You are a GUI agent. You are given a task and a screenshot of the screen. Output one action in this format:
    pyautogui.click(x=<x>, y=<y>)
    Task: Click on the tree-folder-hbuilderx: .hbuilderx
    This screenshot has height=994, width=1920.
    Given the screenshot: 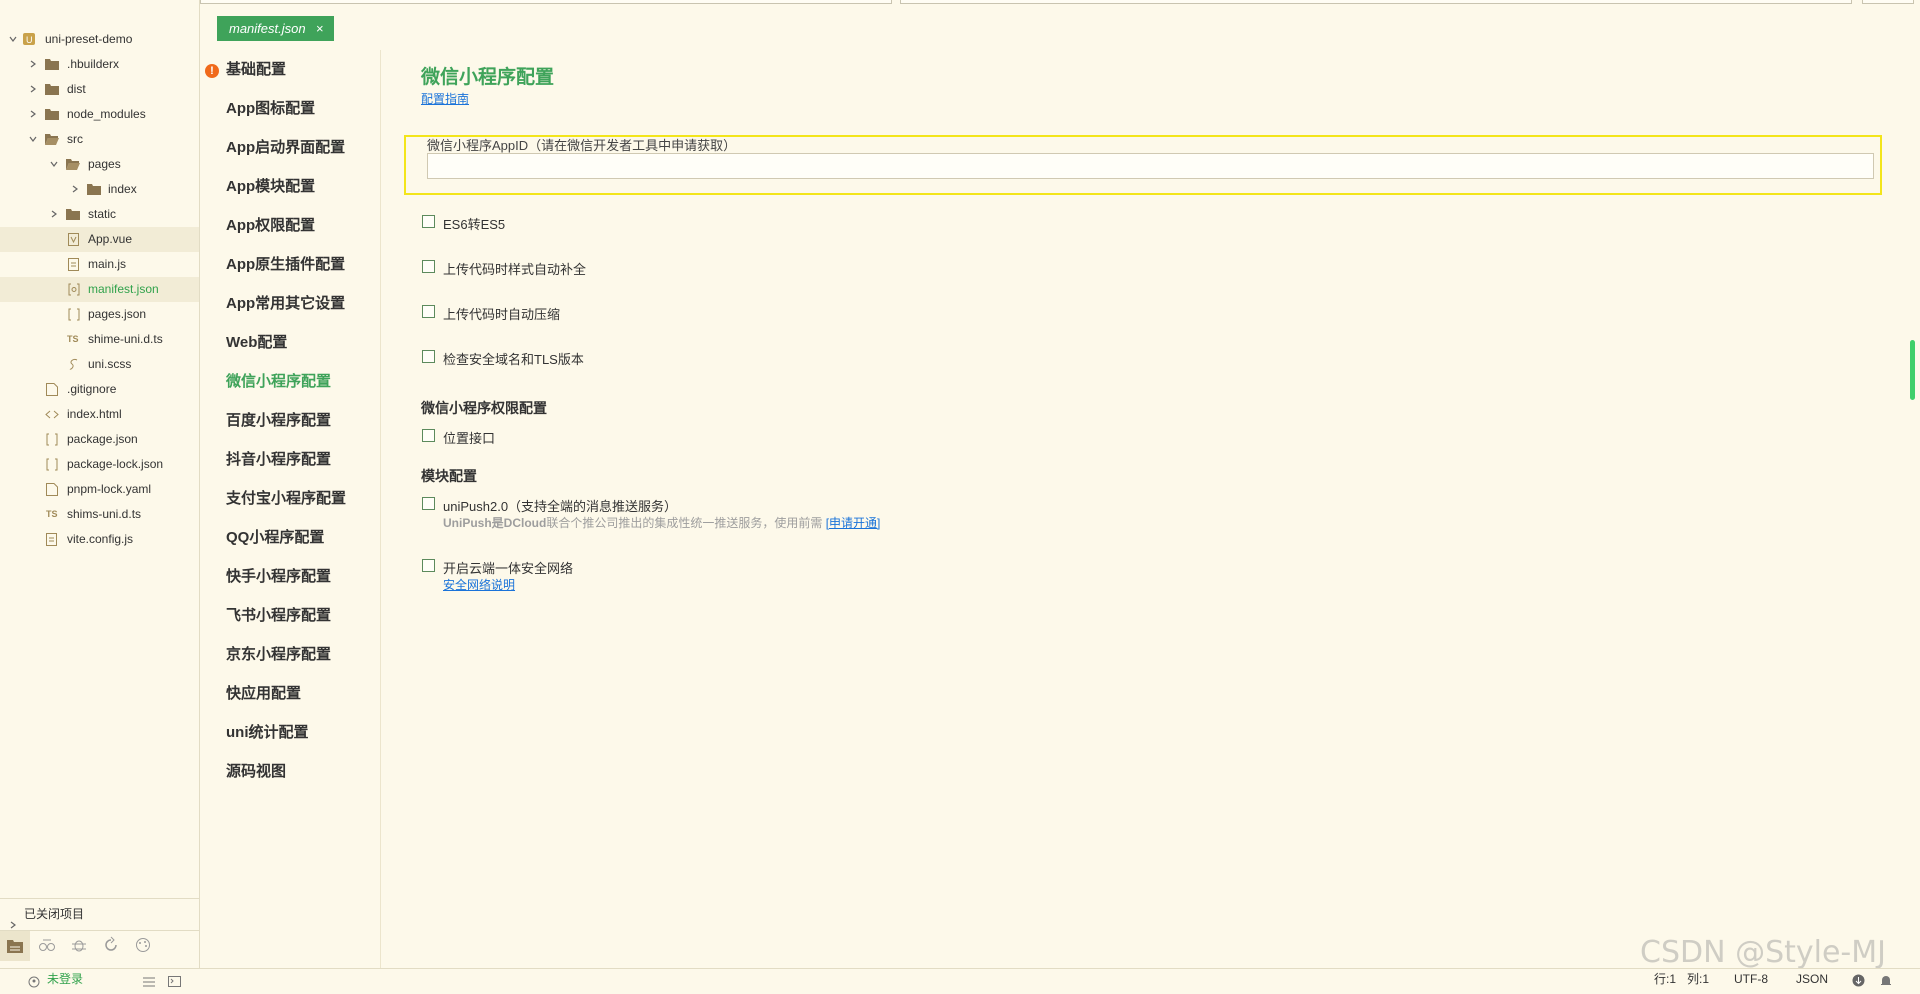 What is the action you would take?
    pyautogui.click(x=99, y=64)
    